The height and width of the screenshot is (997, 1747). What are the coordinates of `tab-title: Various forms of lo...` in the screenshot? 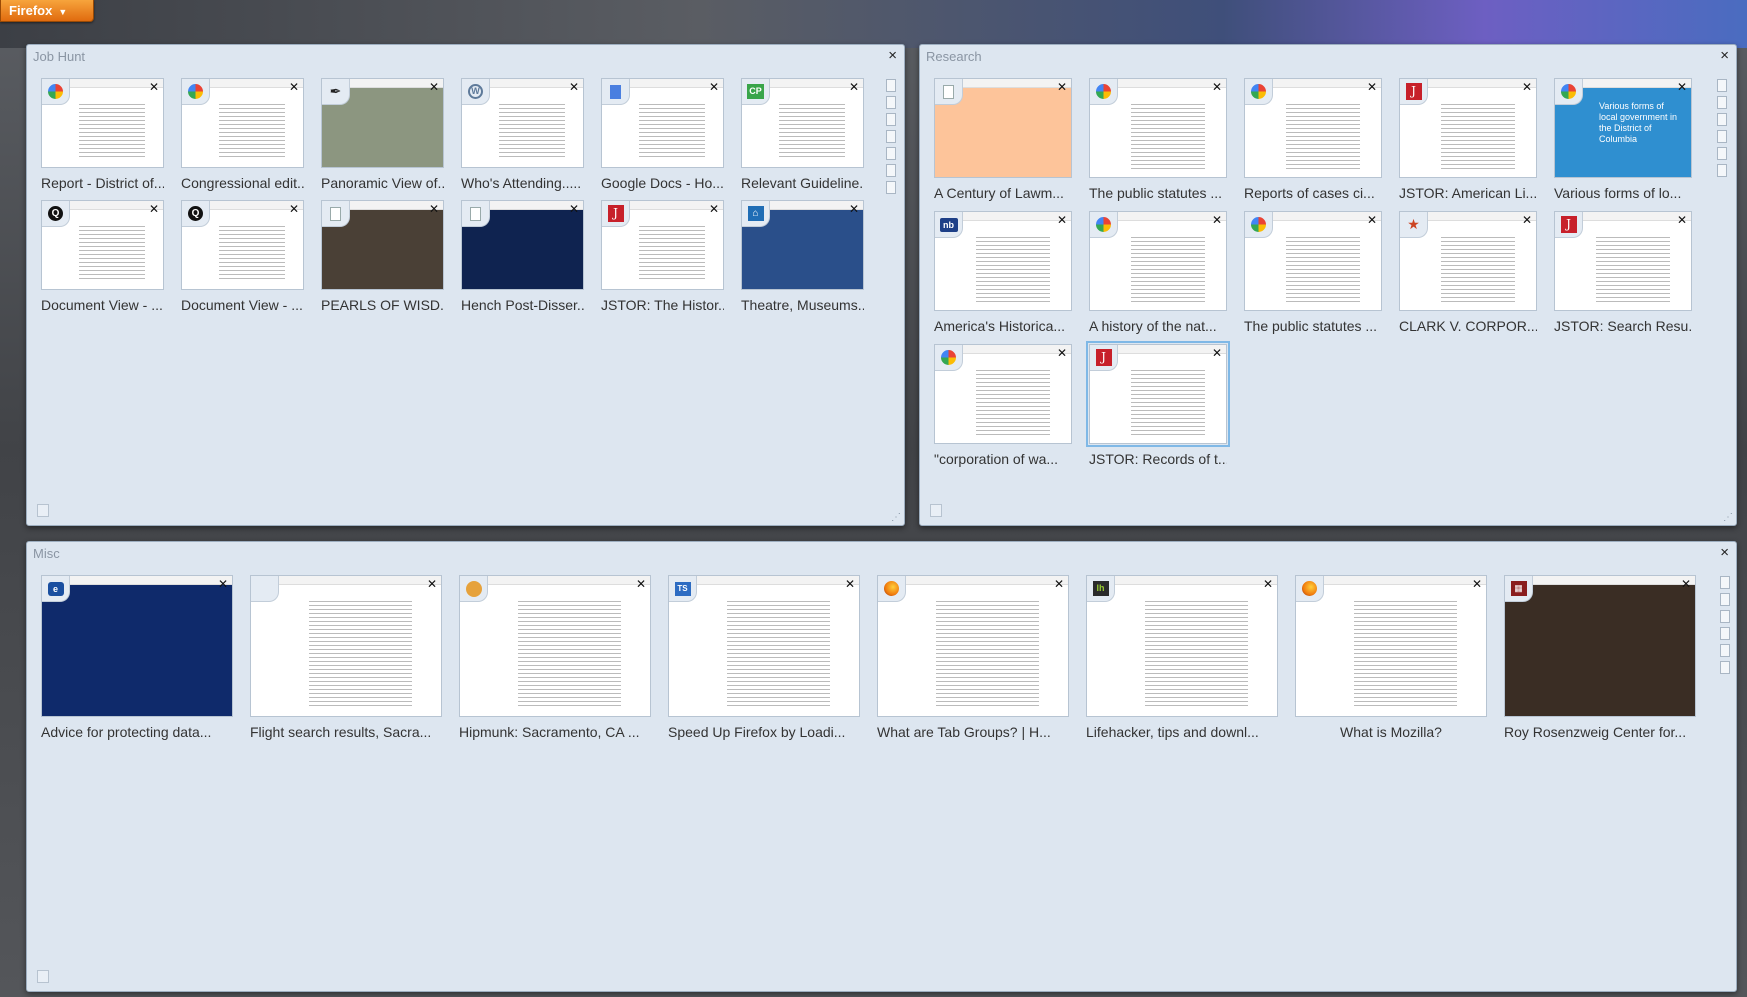 It's located at (1623, 193).